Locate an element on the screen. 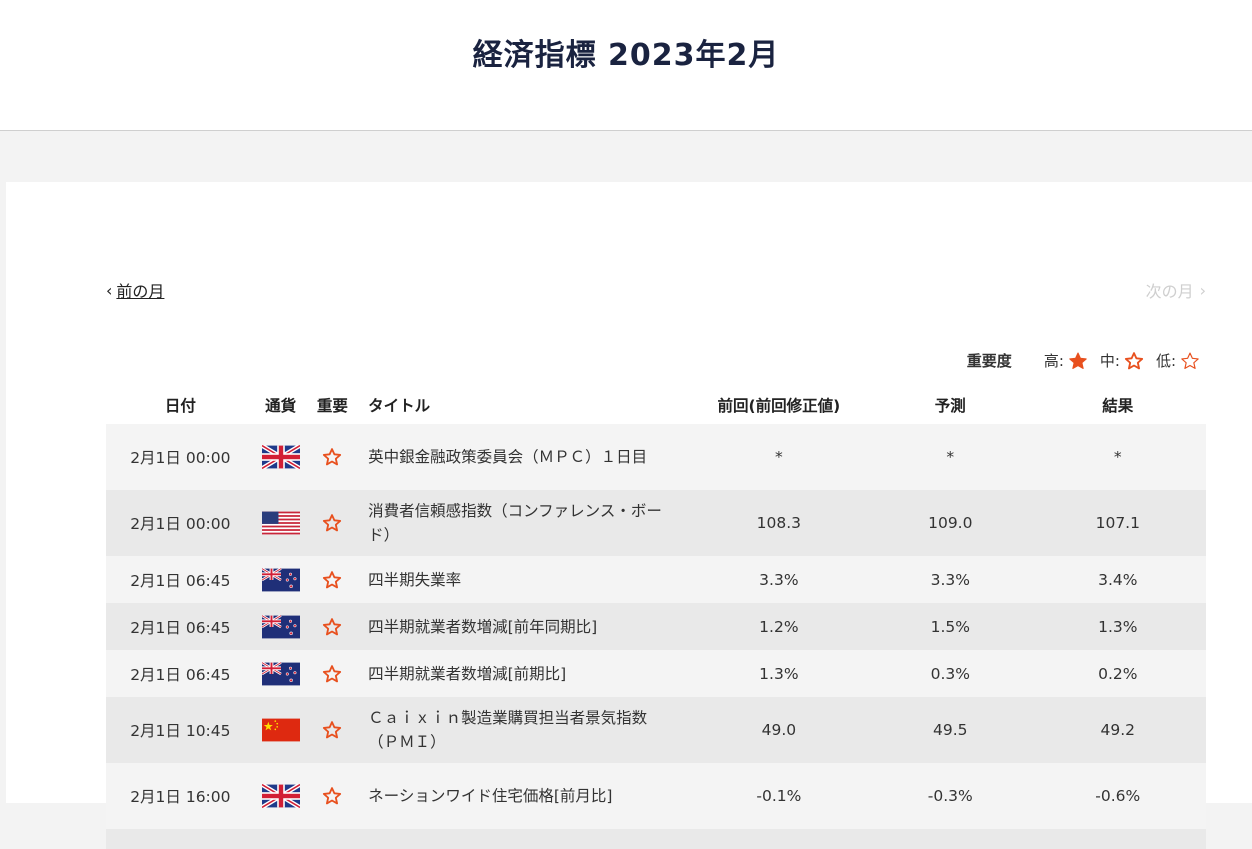  legend-mid-label: 中: is located at coordinates (1109, 361).